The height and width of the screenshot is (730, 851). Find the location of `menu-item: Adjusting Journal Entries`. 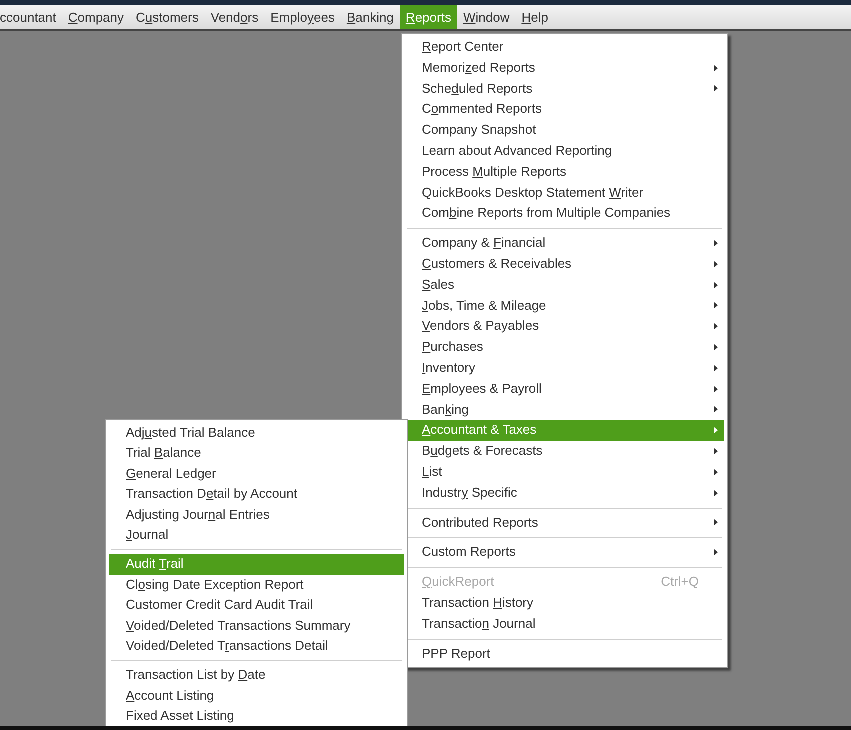

menu-item: Adjusting Journal Entries is located at coordinates (256, 514).